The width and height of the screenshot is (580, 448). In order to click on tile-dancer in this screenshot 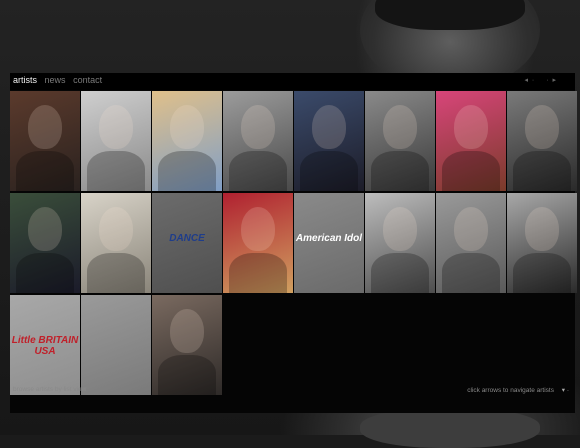, I will do `click(471, 243)`.